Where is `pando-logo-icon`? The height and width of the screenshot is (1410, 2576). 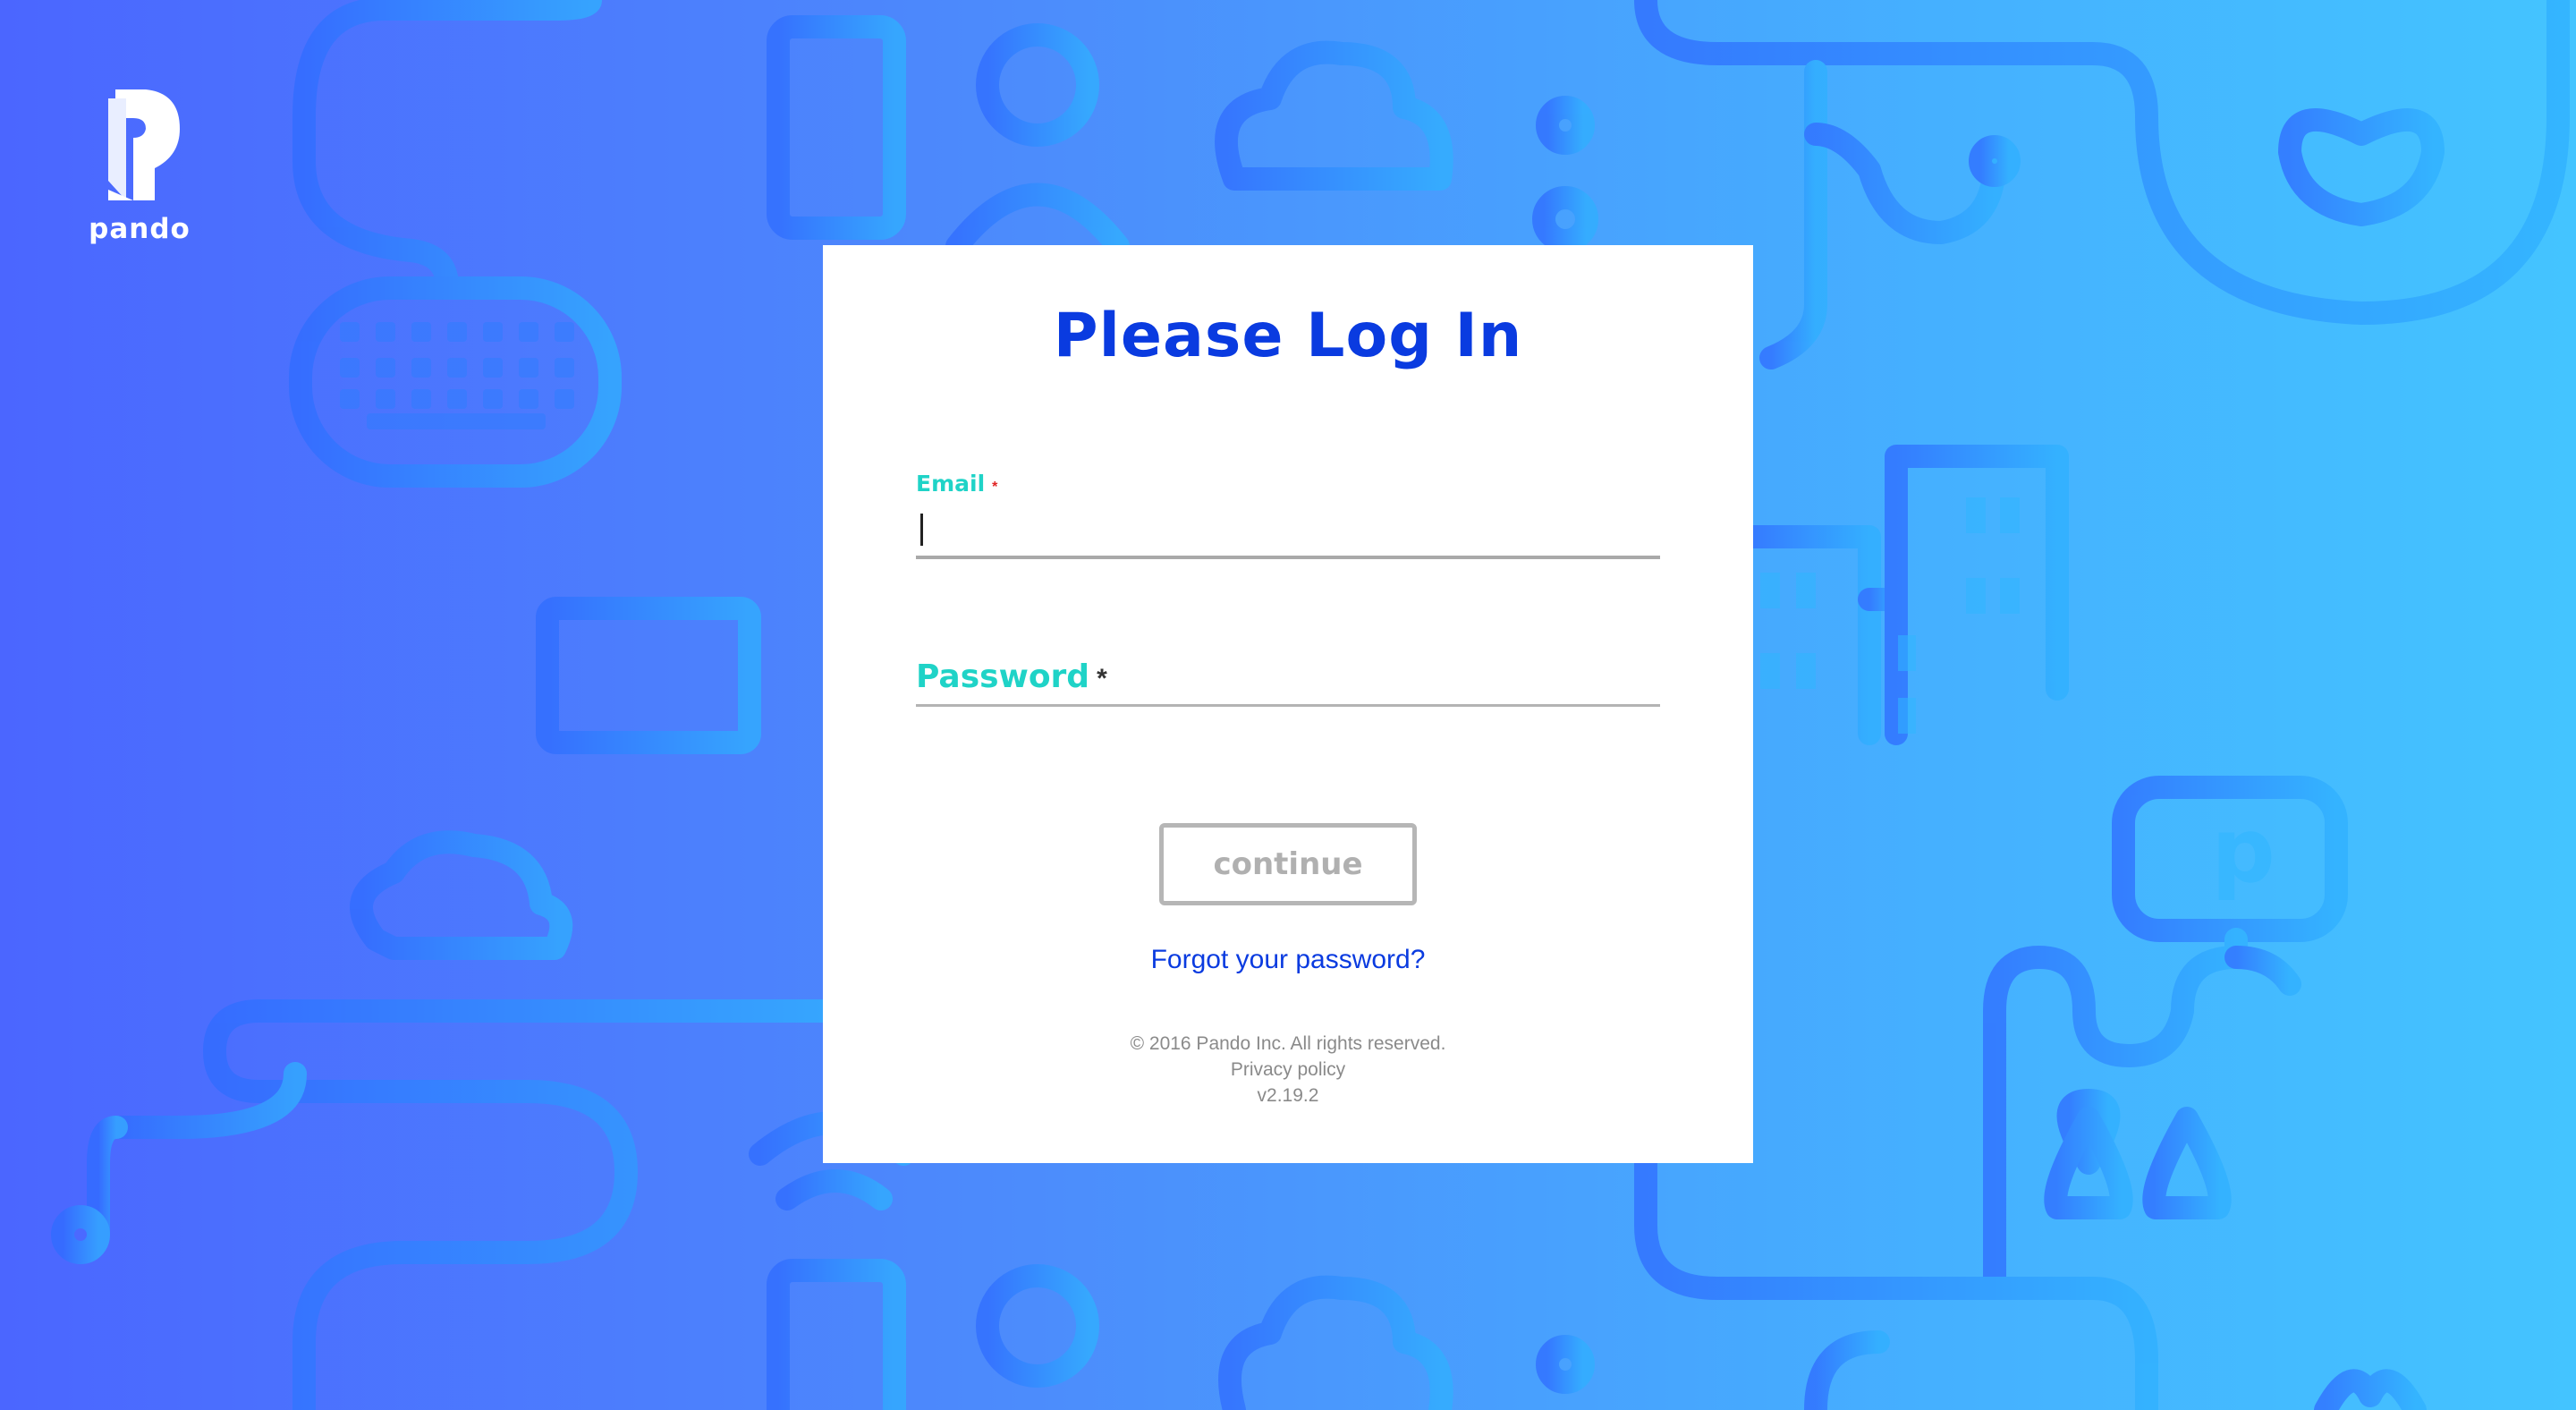
pando-logo-icon is located at coordinates (144, 145).